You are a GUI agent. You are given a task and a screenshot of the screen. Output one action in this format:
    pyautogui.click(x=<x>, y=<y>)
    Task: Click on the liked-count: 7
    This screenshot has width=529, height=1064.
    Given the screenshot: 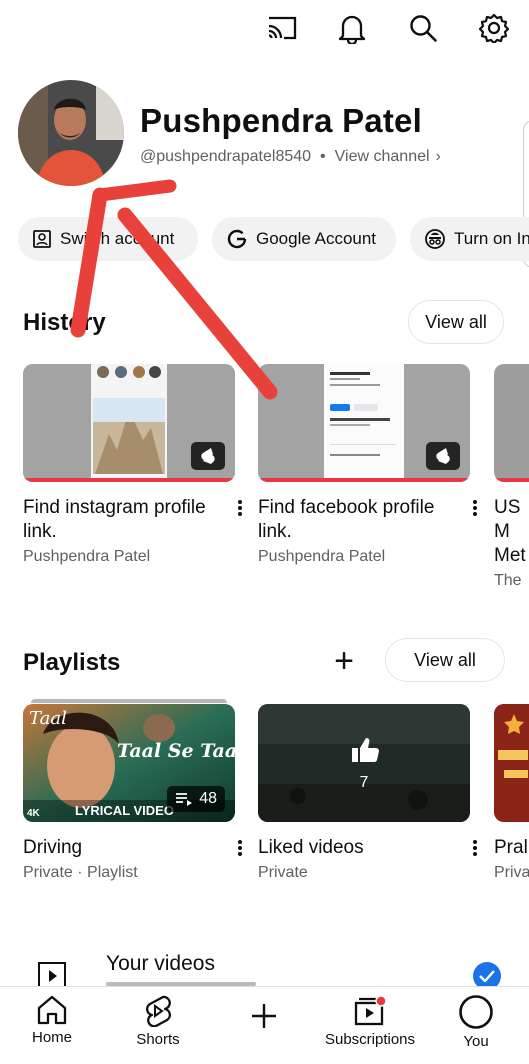 What is the action you would take?
    pyautogui.click(x=364, y=782)
    